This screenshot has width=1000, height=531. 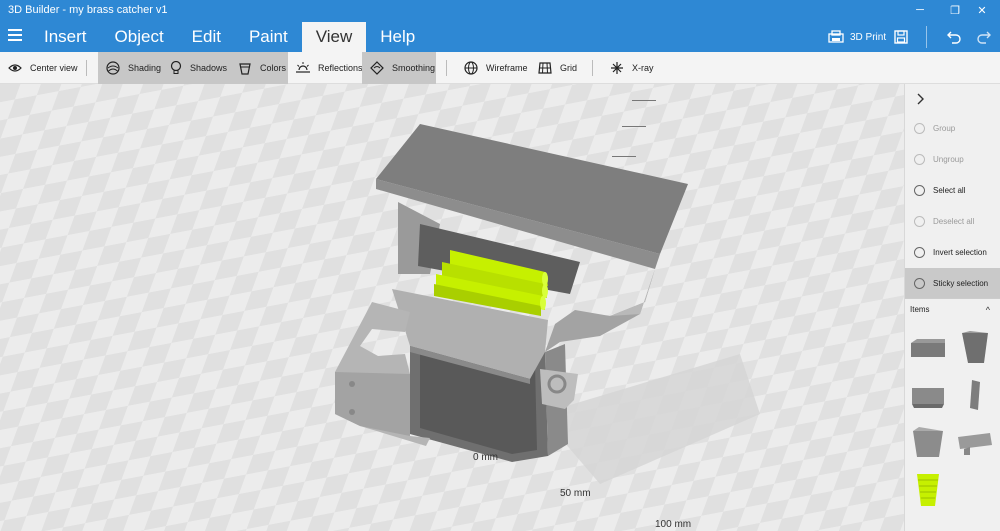 I want to click on save-button, so click(x=901, y=37).